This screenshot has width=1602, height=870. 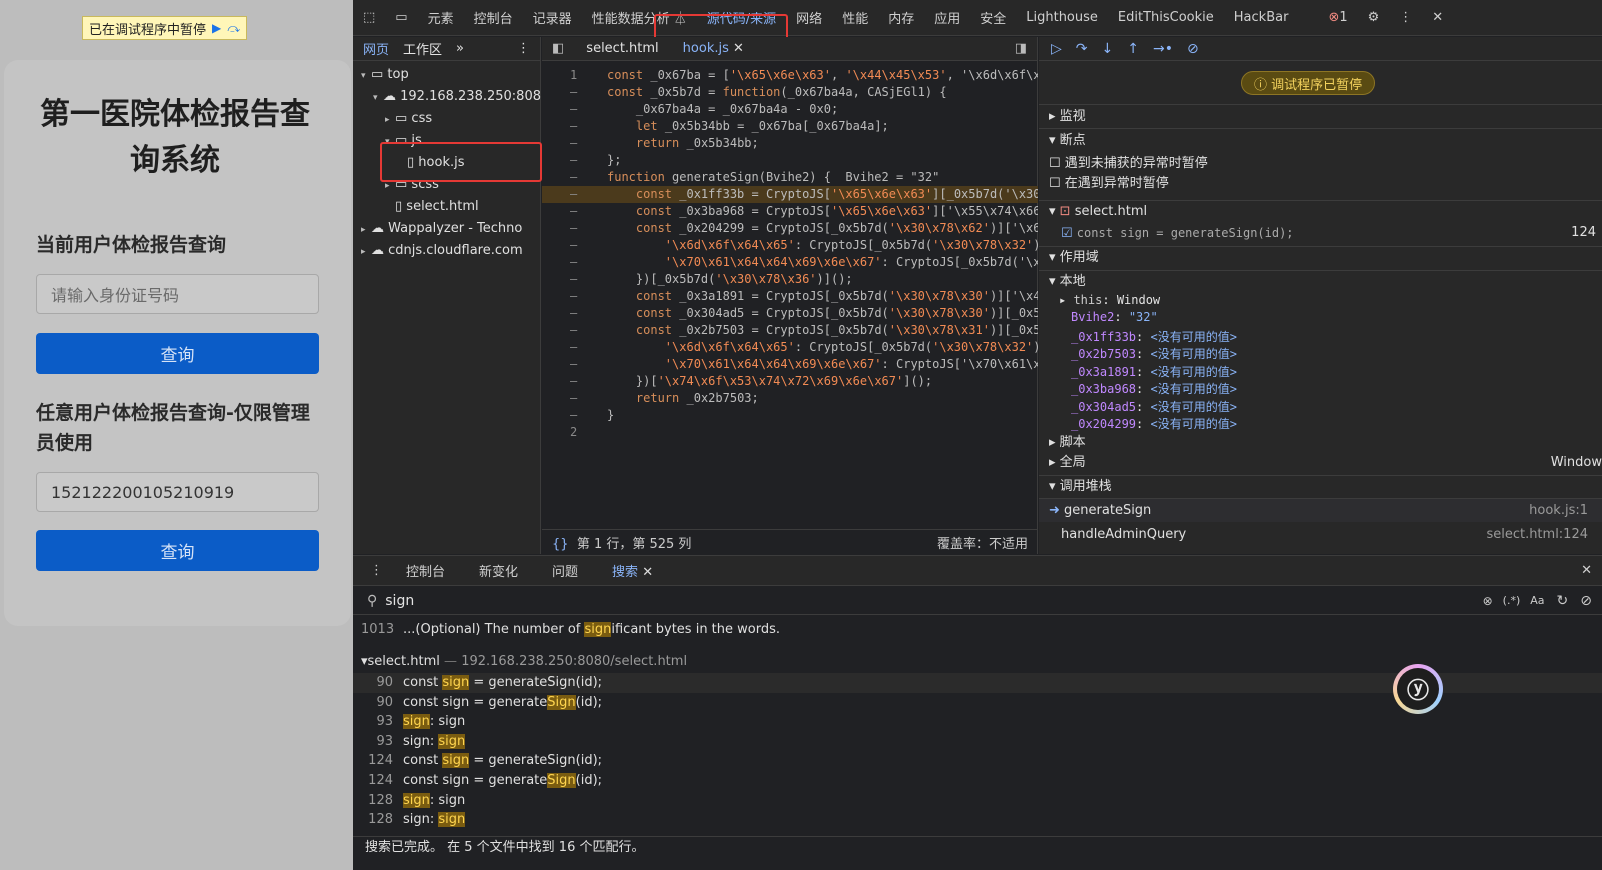 I want to click on tree-item-css: ▸ ▭ css, so click(x=392, y=118).